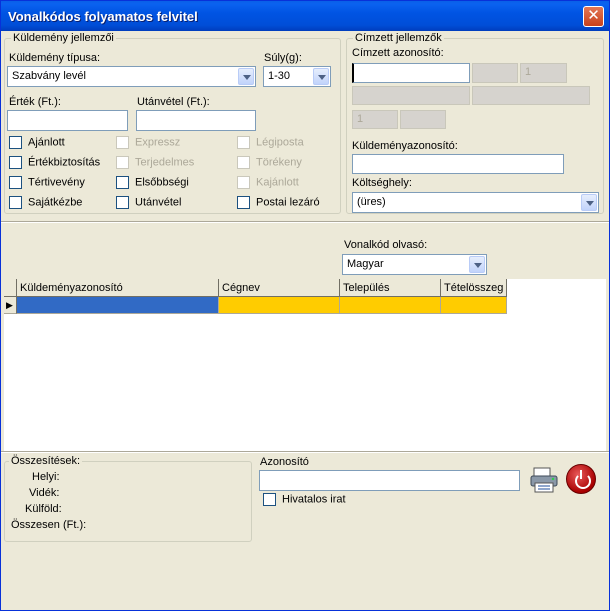  I want to click on checkbox-label: Sajátkézbe, so click(55, 202).